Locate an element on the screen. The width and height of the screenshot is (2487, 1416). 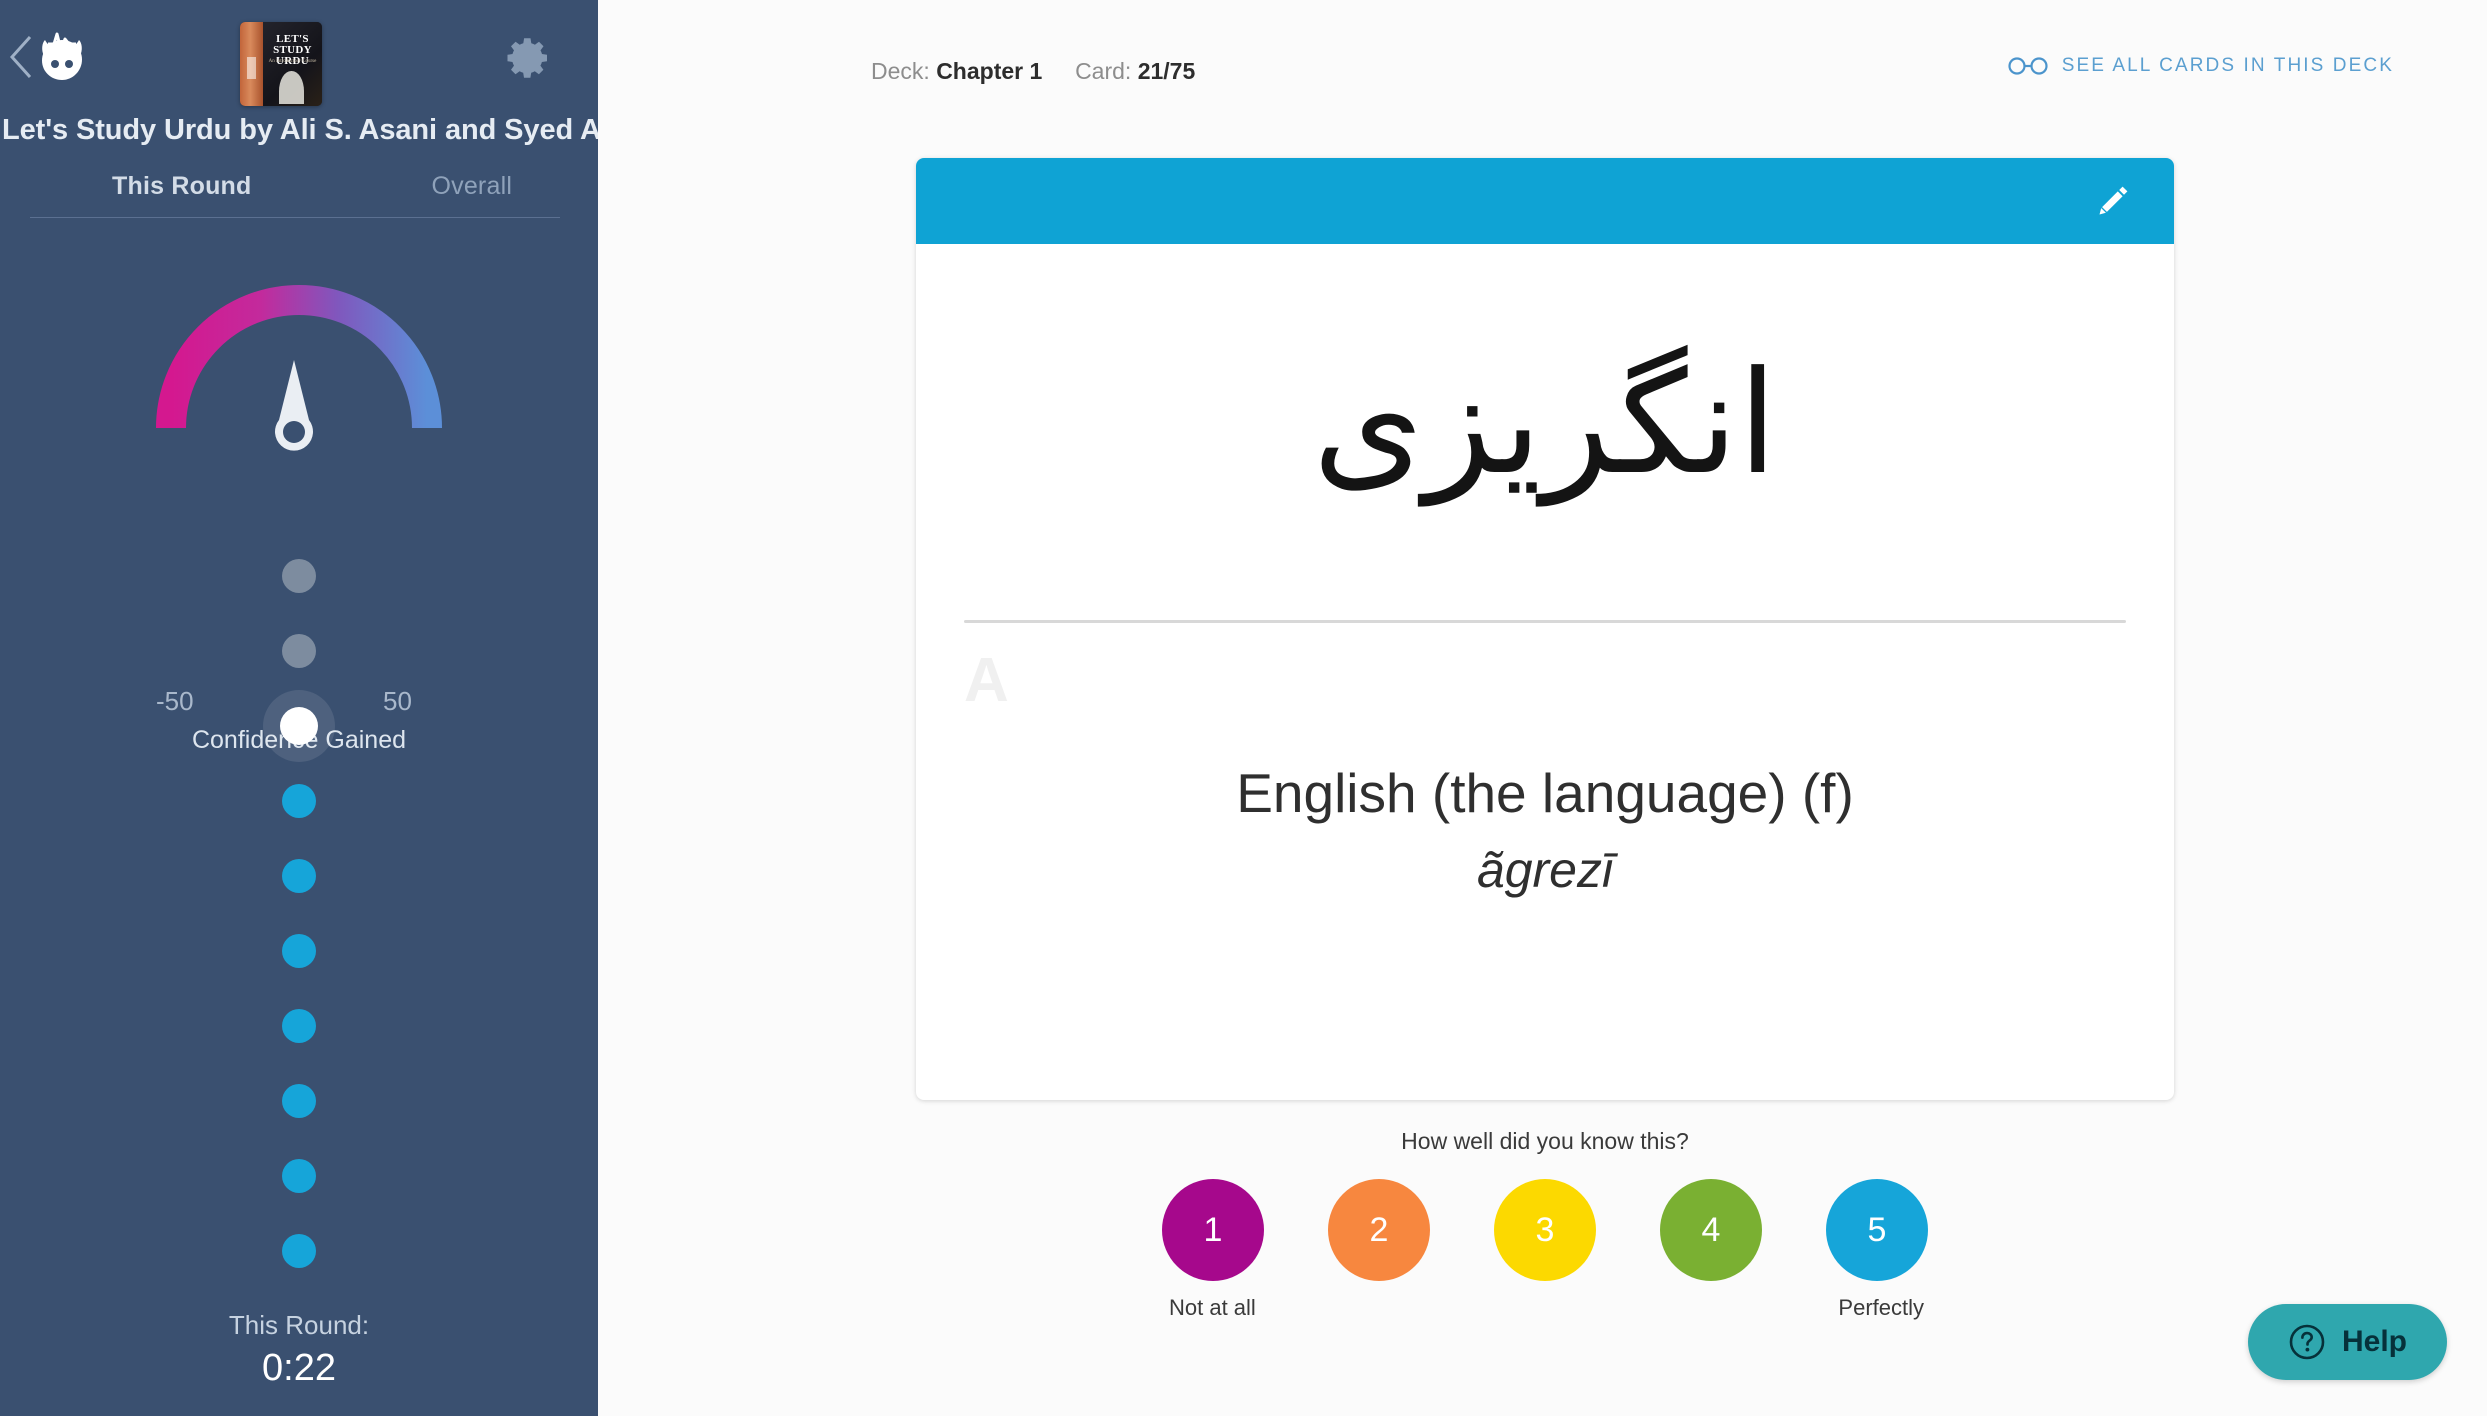
card-divider is located at coordinates (1545, 621).